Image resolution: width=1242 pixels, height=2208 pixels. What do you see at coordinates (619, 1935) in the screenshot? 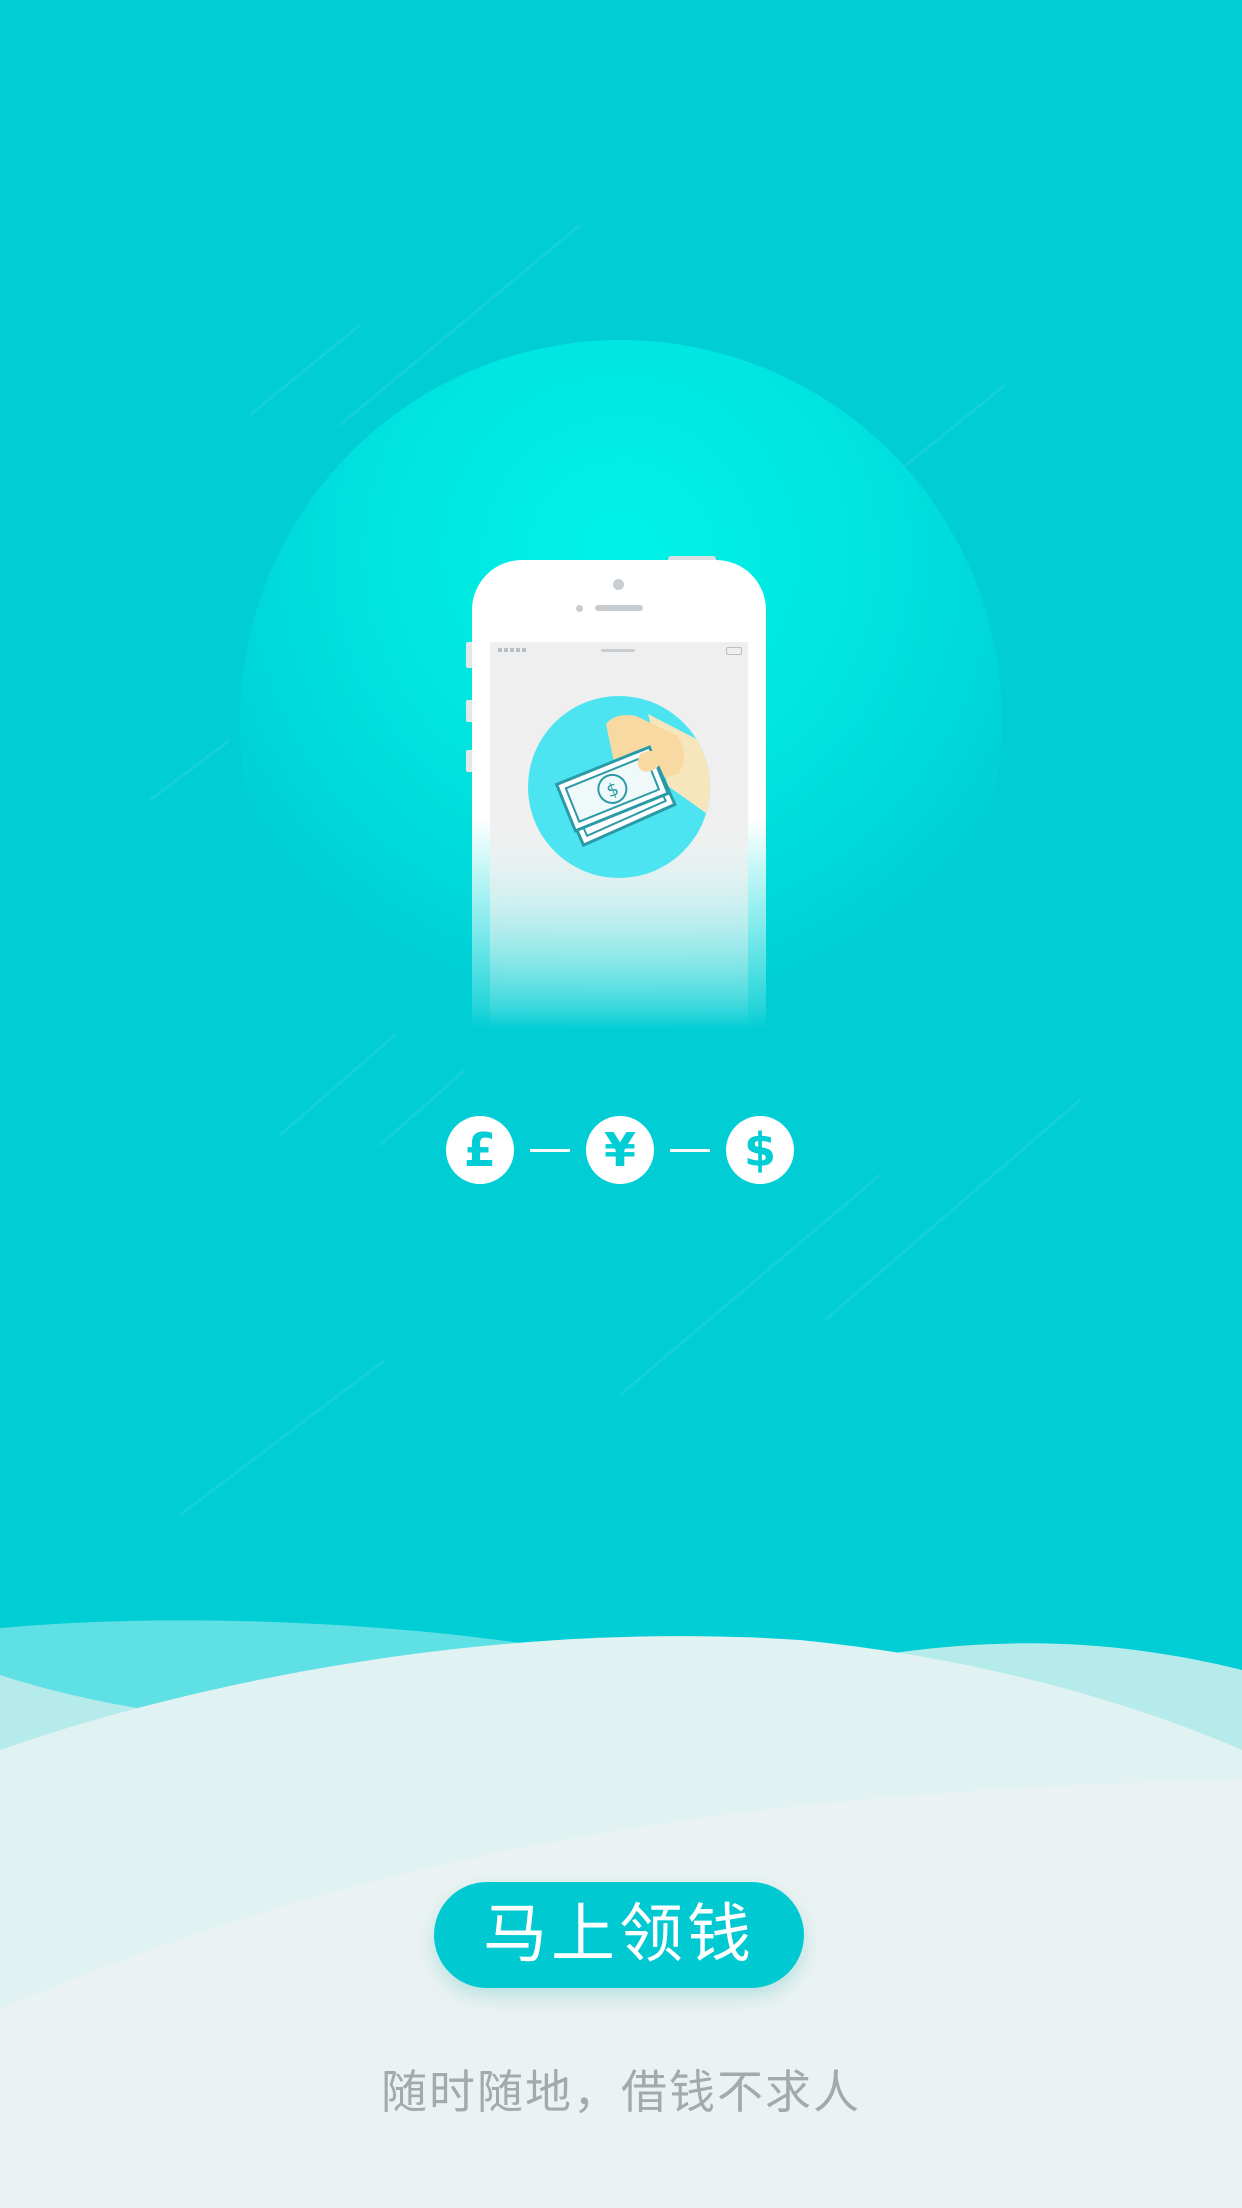
I see `get-money-button: 马上领钱` at bounding box center [619, 1935].